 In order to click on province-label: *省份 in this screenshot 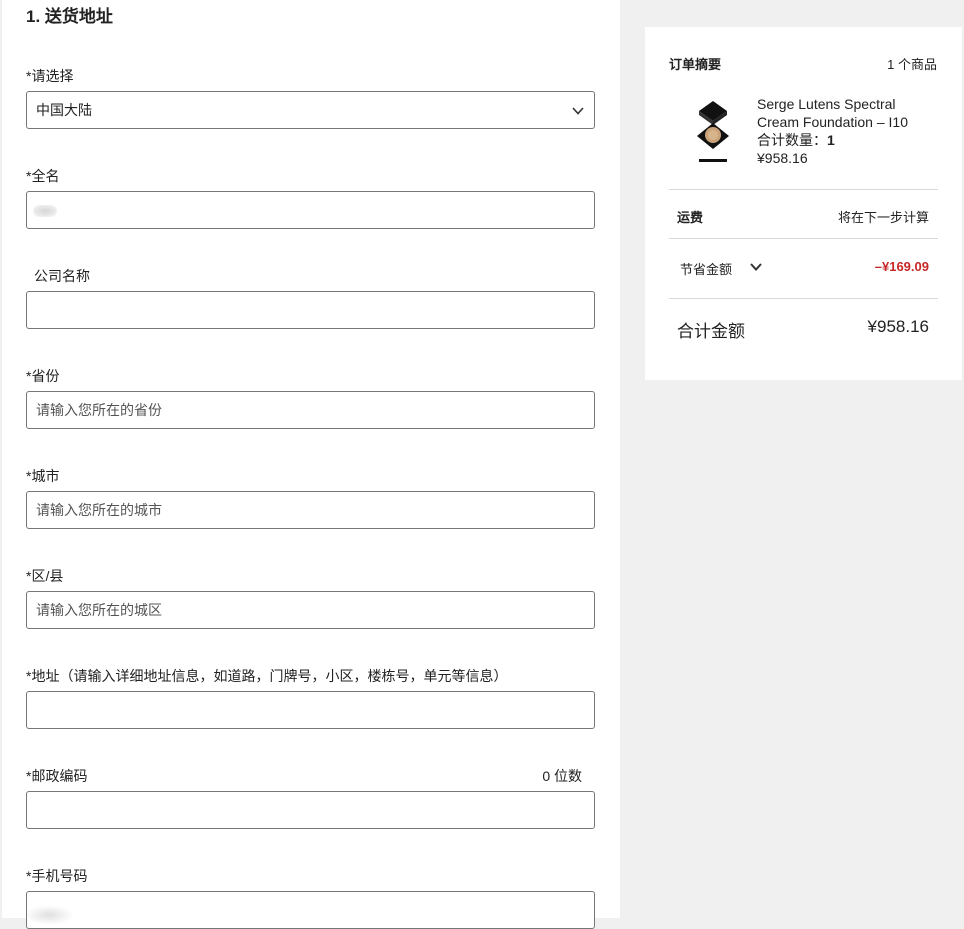, I will do `click(43, 376)`.